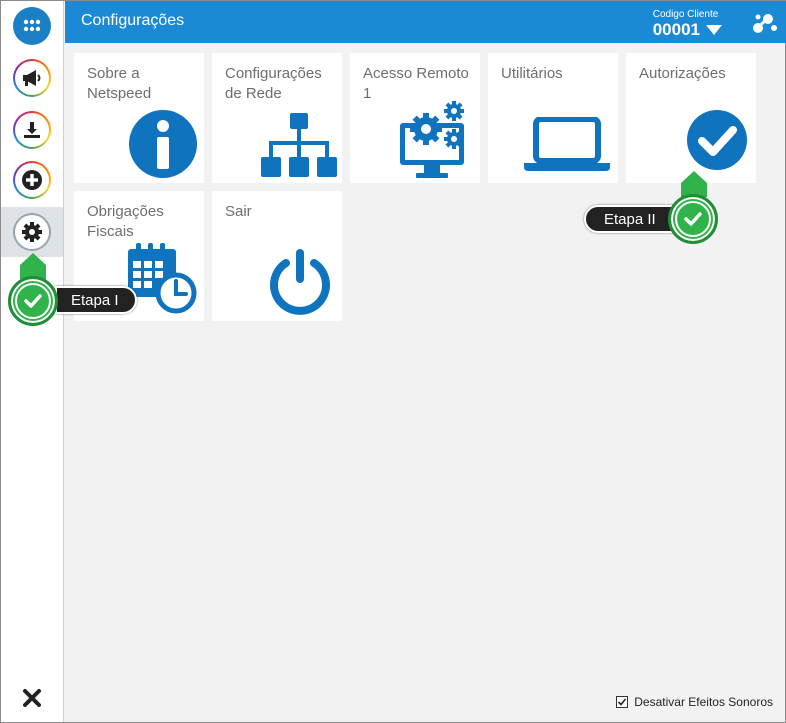  Describe the element at coordinates (119, 83) in the screenshot. I see `tile-label: Sobre a Netspeed` at that location.